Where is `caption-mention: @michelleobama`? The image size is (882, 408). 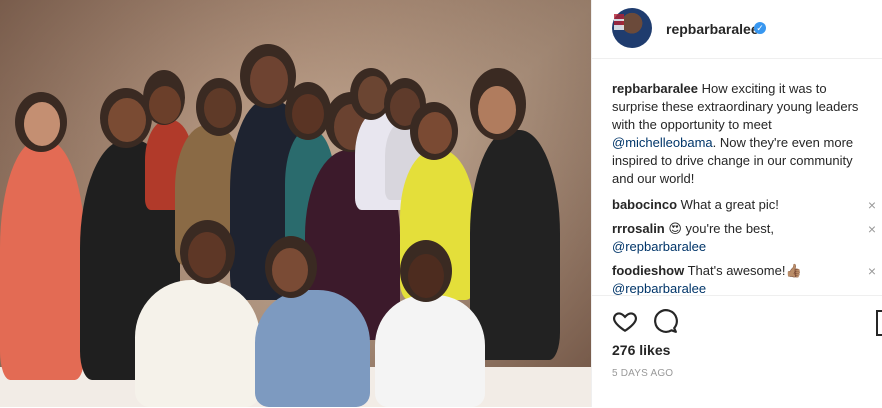
caption-mention: @michelleobama is located at coordinates (662, 142).